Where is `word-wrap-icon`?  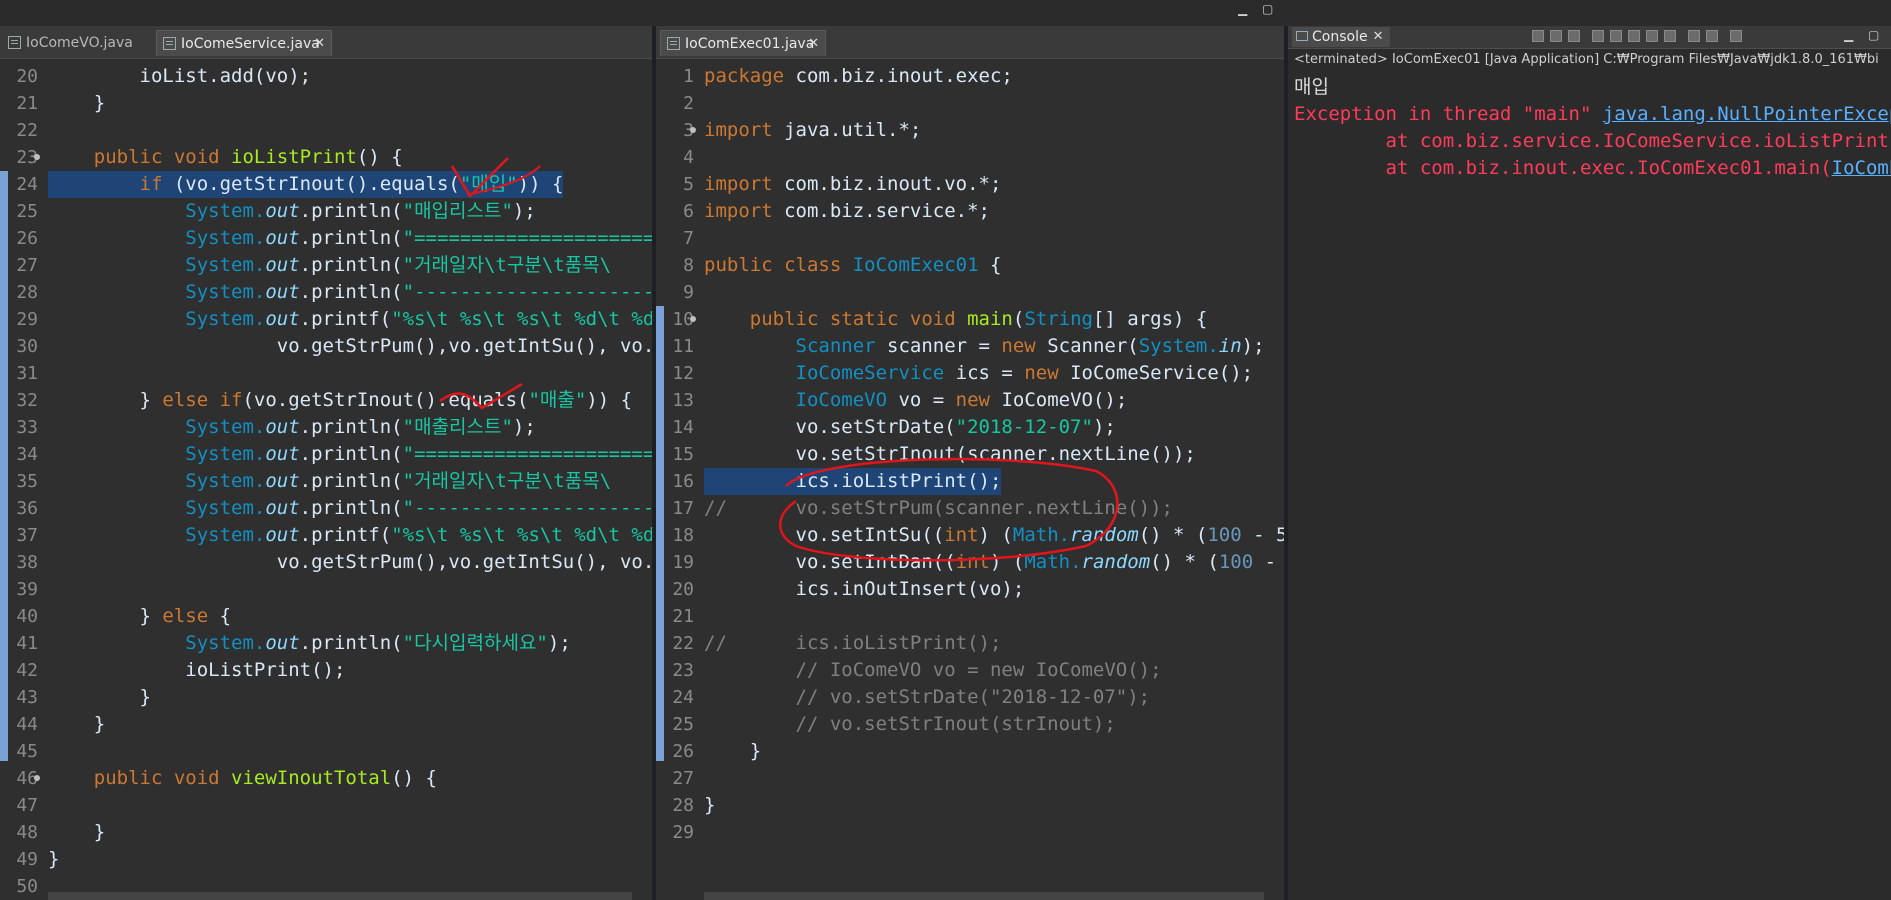
word-wrap-icon is located at coordinates (1634, 36).